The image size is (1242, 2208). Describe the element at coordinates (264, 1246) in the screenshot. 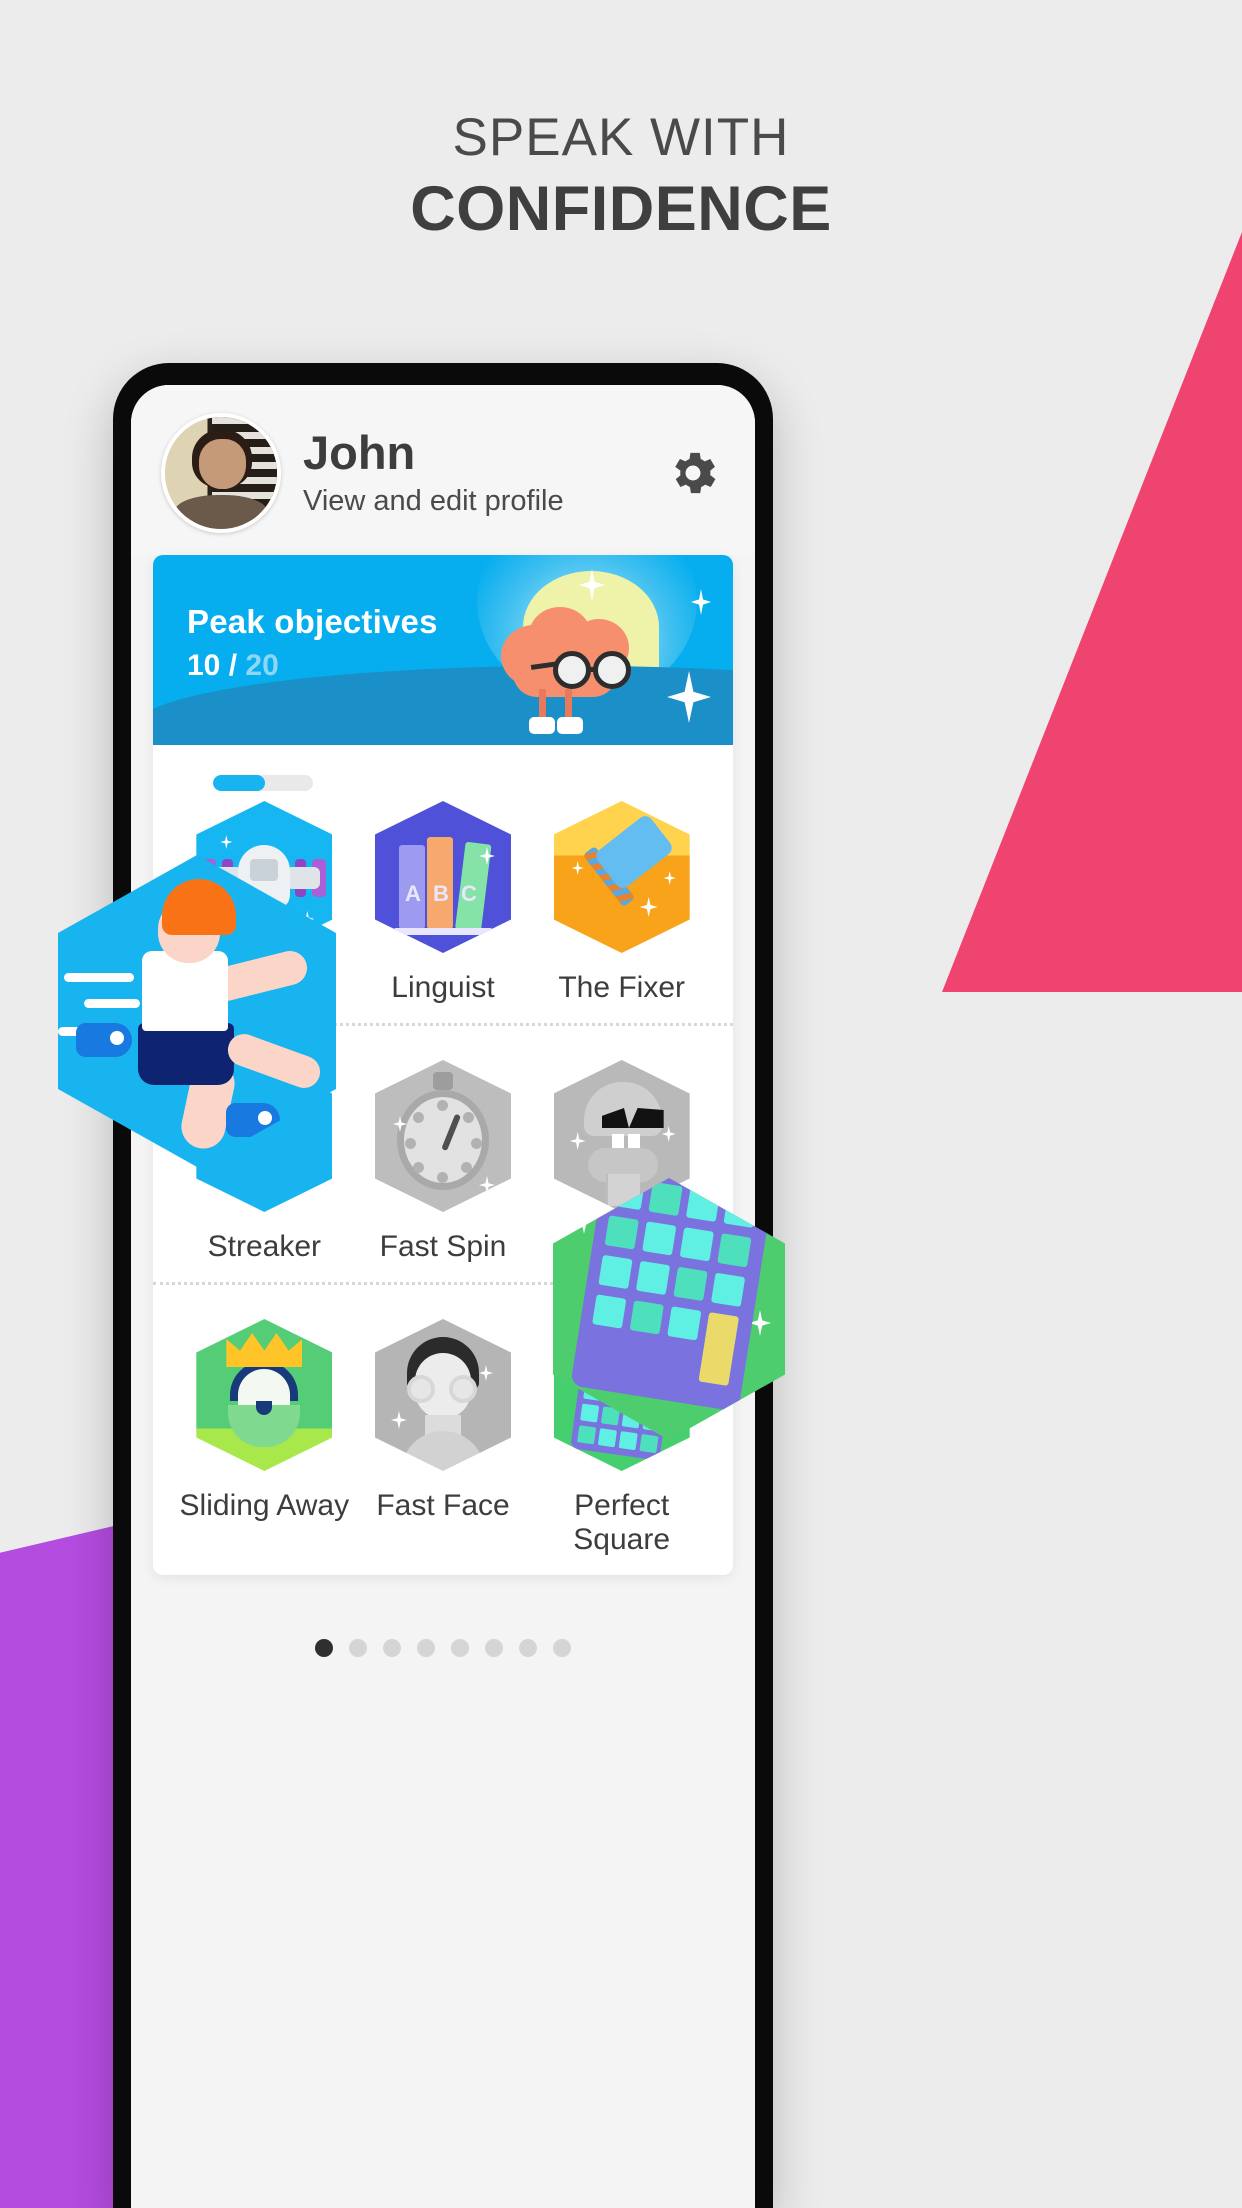

I see `achievement-label: Streaker` at that location.